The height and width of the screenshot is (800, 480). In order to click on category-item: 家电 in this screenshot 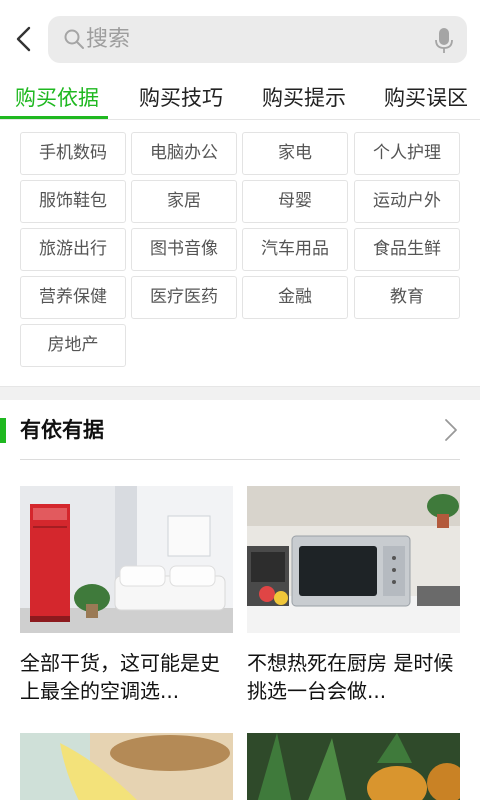, I will do `click(295, 153)`.